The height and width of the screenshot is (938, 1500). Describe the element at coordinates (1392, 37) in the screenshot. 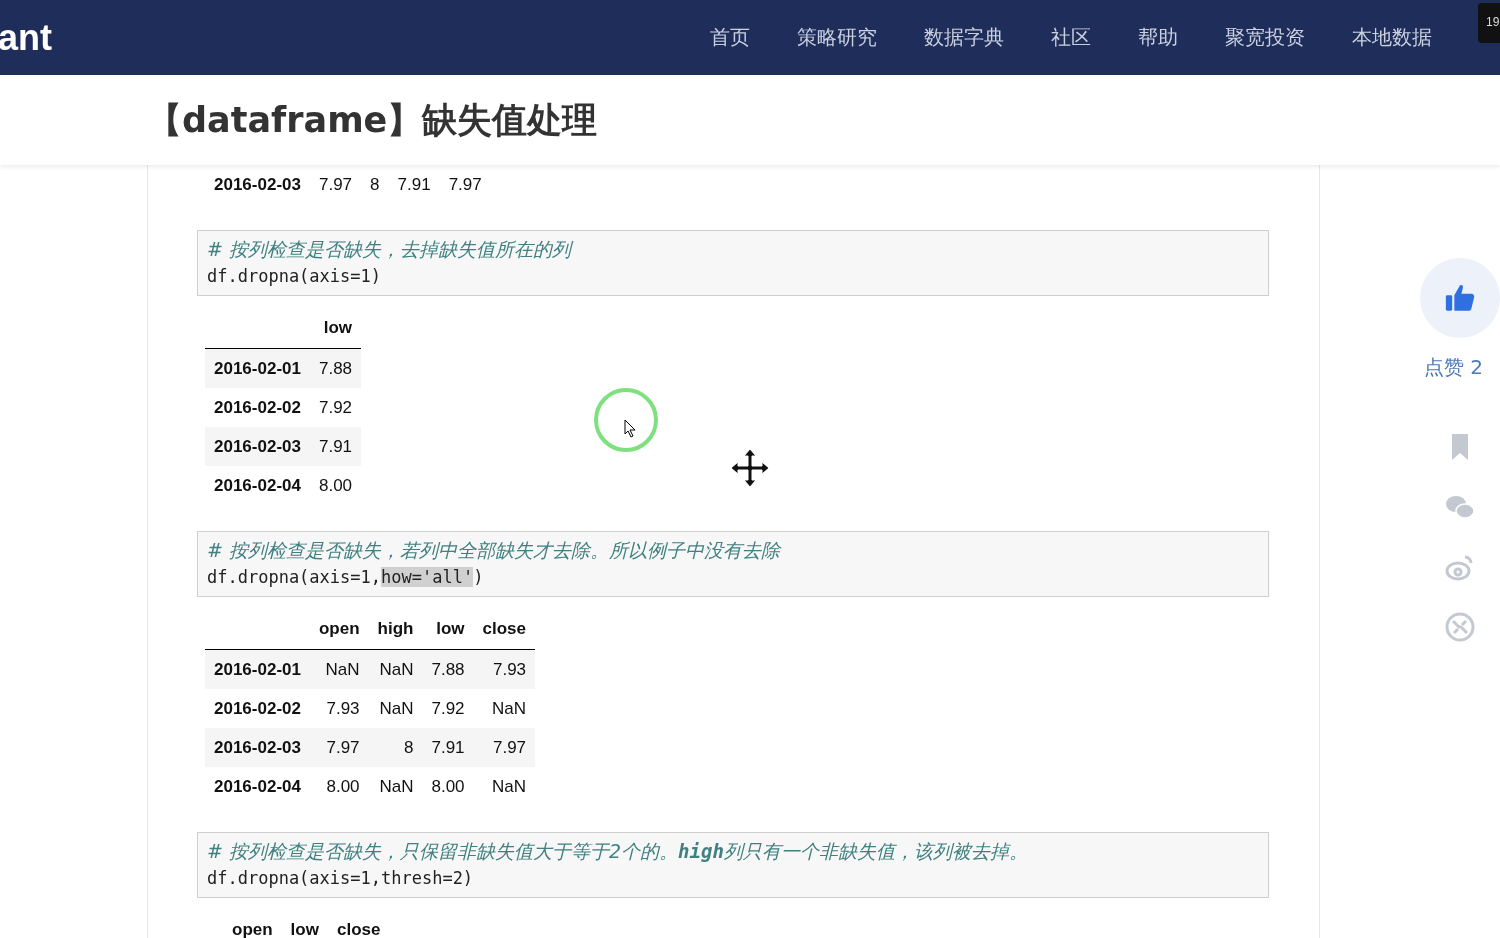

I see `nav-link: 本地数据` at that location.